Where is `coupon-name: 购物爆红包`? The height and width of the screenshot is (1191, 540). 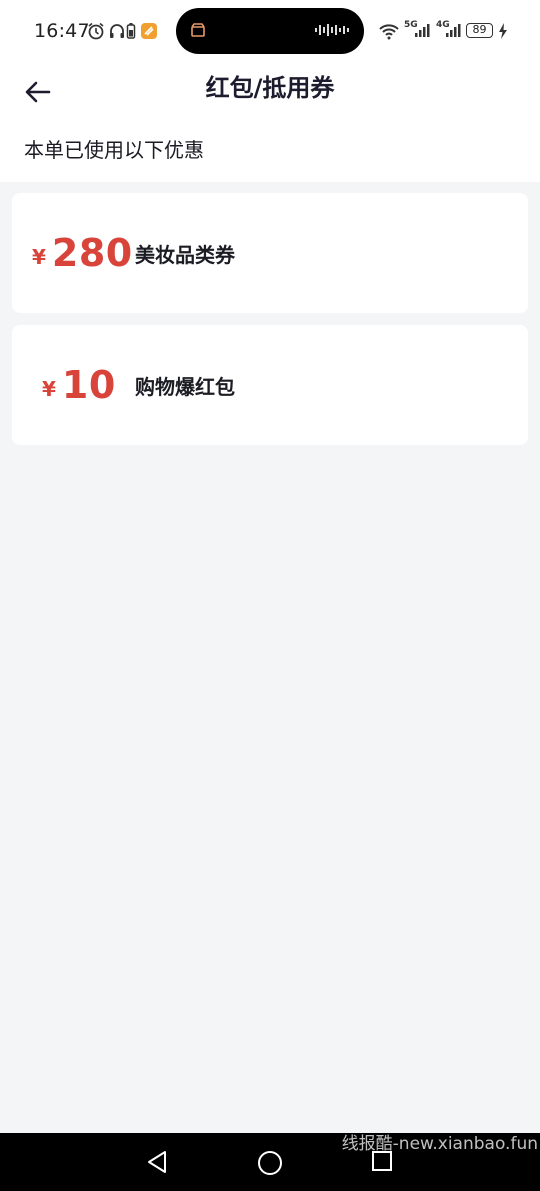 coupon-name: 购物爆红包 is located at coordinates (185, 386).